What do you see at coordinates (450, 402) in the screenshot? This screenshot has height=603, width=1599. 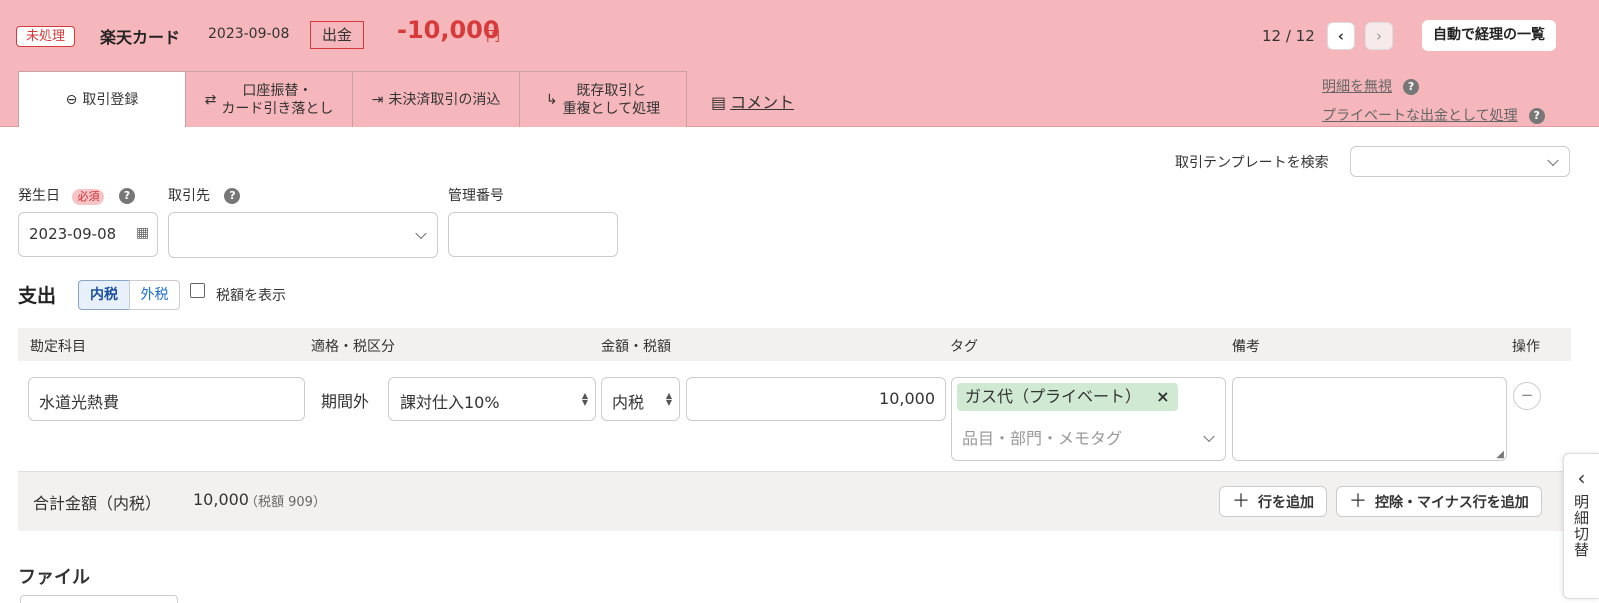 I see `tax-category-value: 課対仕入10%` at bounding box center [450, 402].